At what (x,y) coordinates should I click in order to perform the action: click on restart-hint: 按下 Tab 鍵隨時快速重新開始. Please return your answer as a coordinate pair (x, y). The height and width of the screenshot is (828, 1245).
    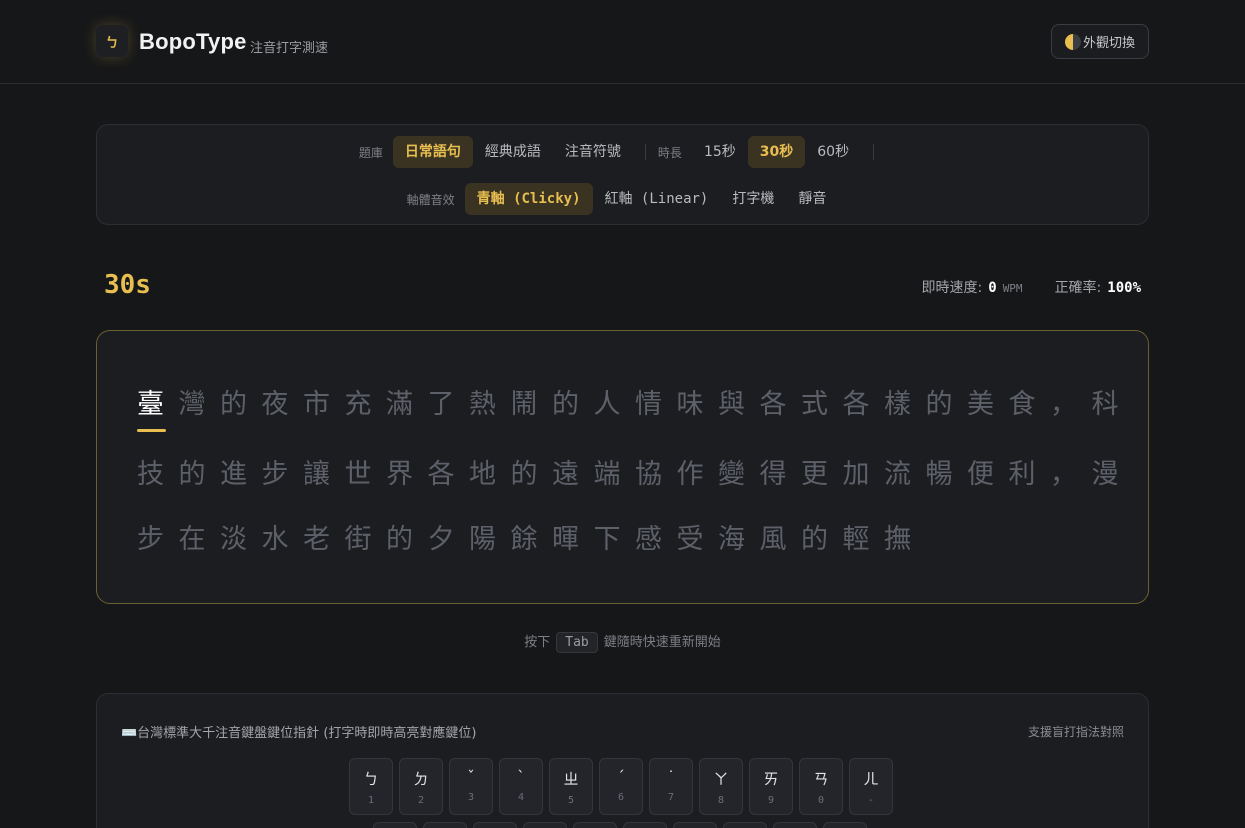
    Looking at the image, I should click on (622, 642).